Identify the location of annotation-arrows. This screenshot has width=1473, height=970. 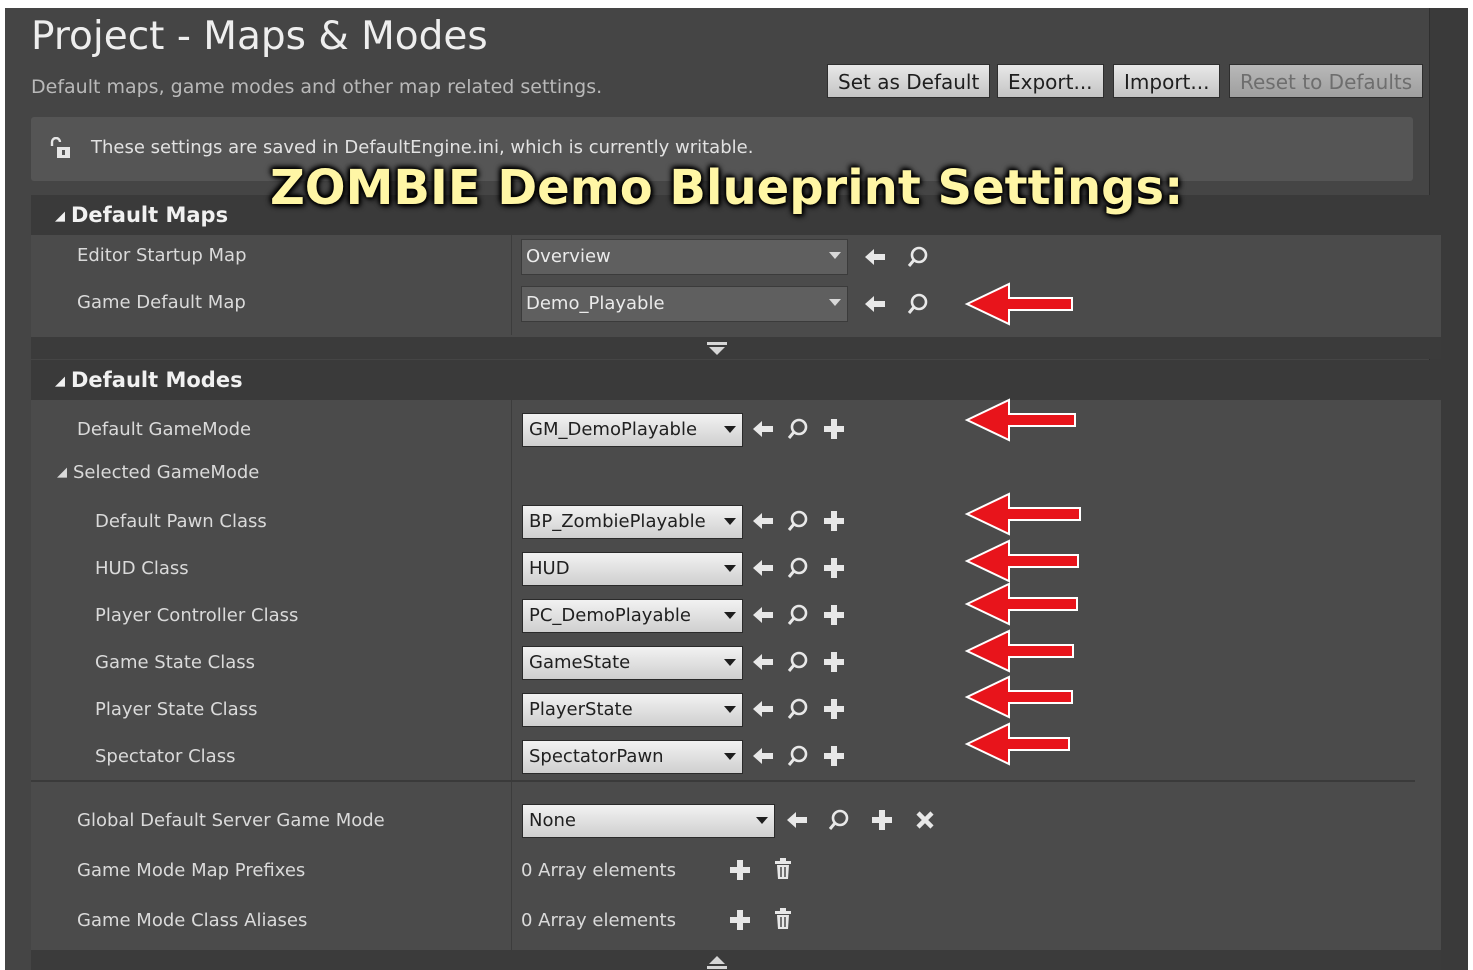
(1022, 524).